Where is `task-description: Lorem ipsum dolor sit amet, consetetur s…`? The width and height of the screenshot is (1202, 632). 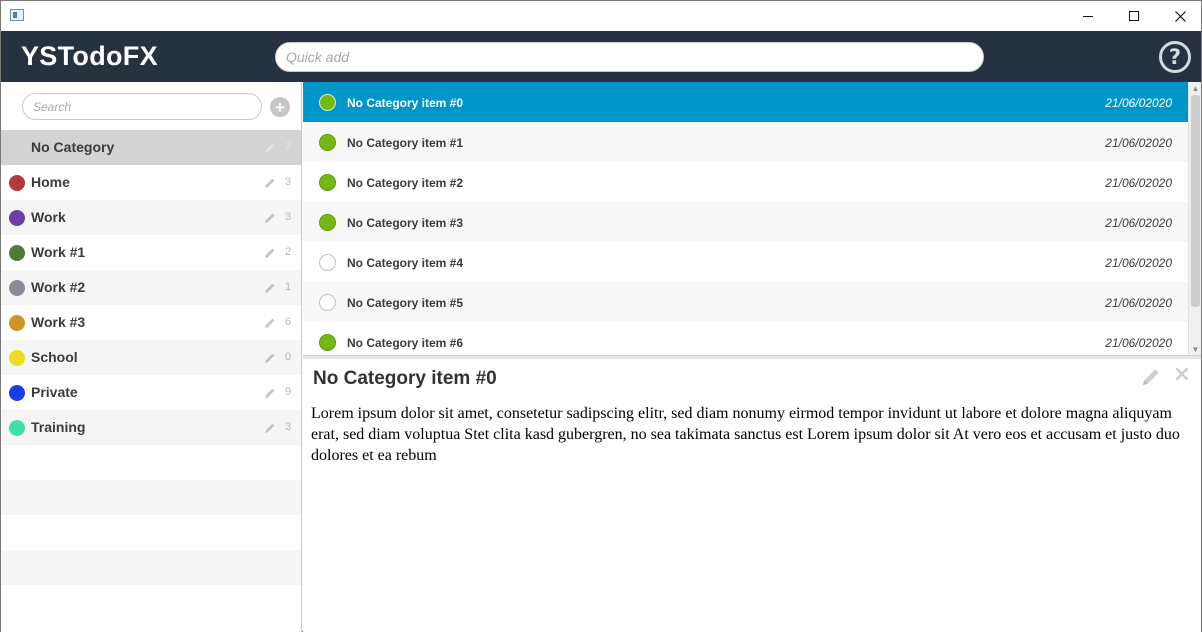
task-description: Lorem ipsum dolor sit amet, consetetur s… is located at coordinates (745, 434).